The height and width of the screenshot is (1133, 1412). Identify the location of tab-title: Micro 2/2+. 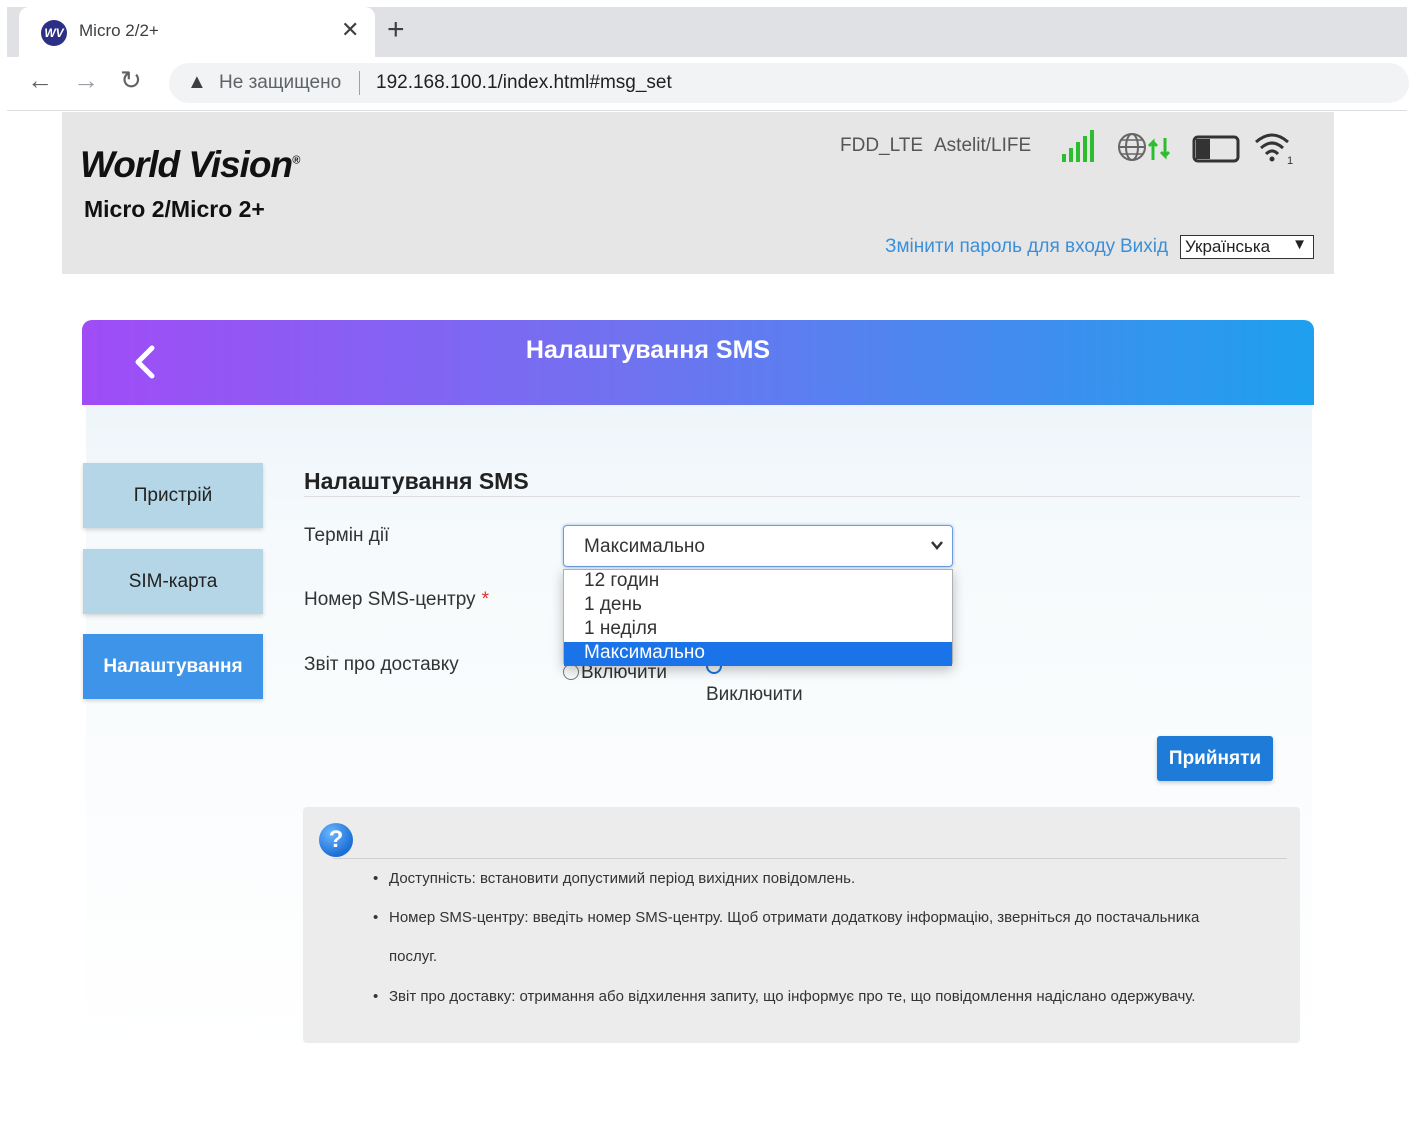
(119, 30).